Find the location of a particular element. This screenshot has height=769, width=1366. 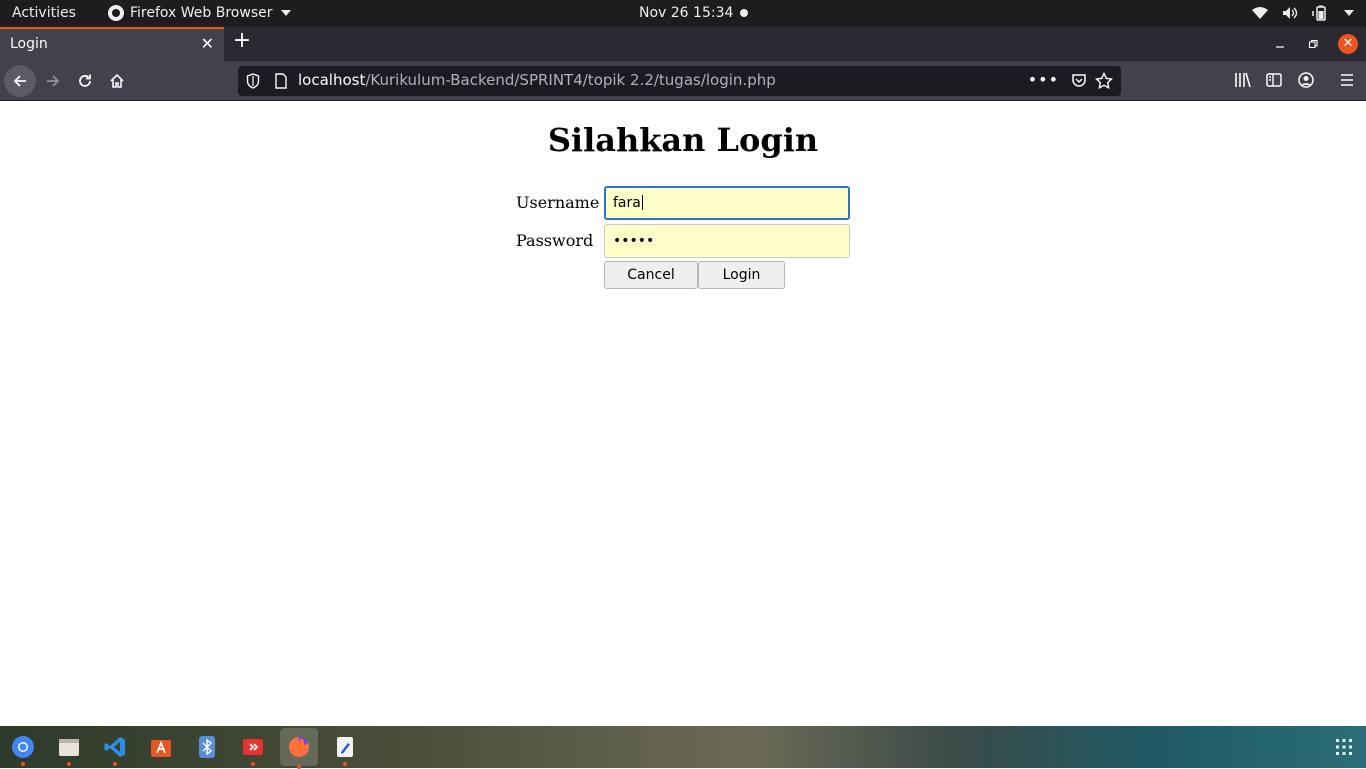

anydesk-icon is located at coordinates (253, 747).